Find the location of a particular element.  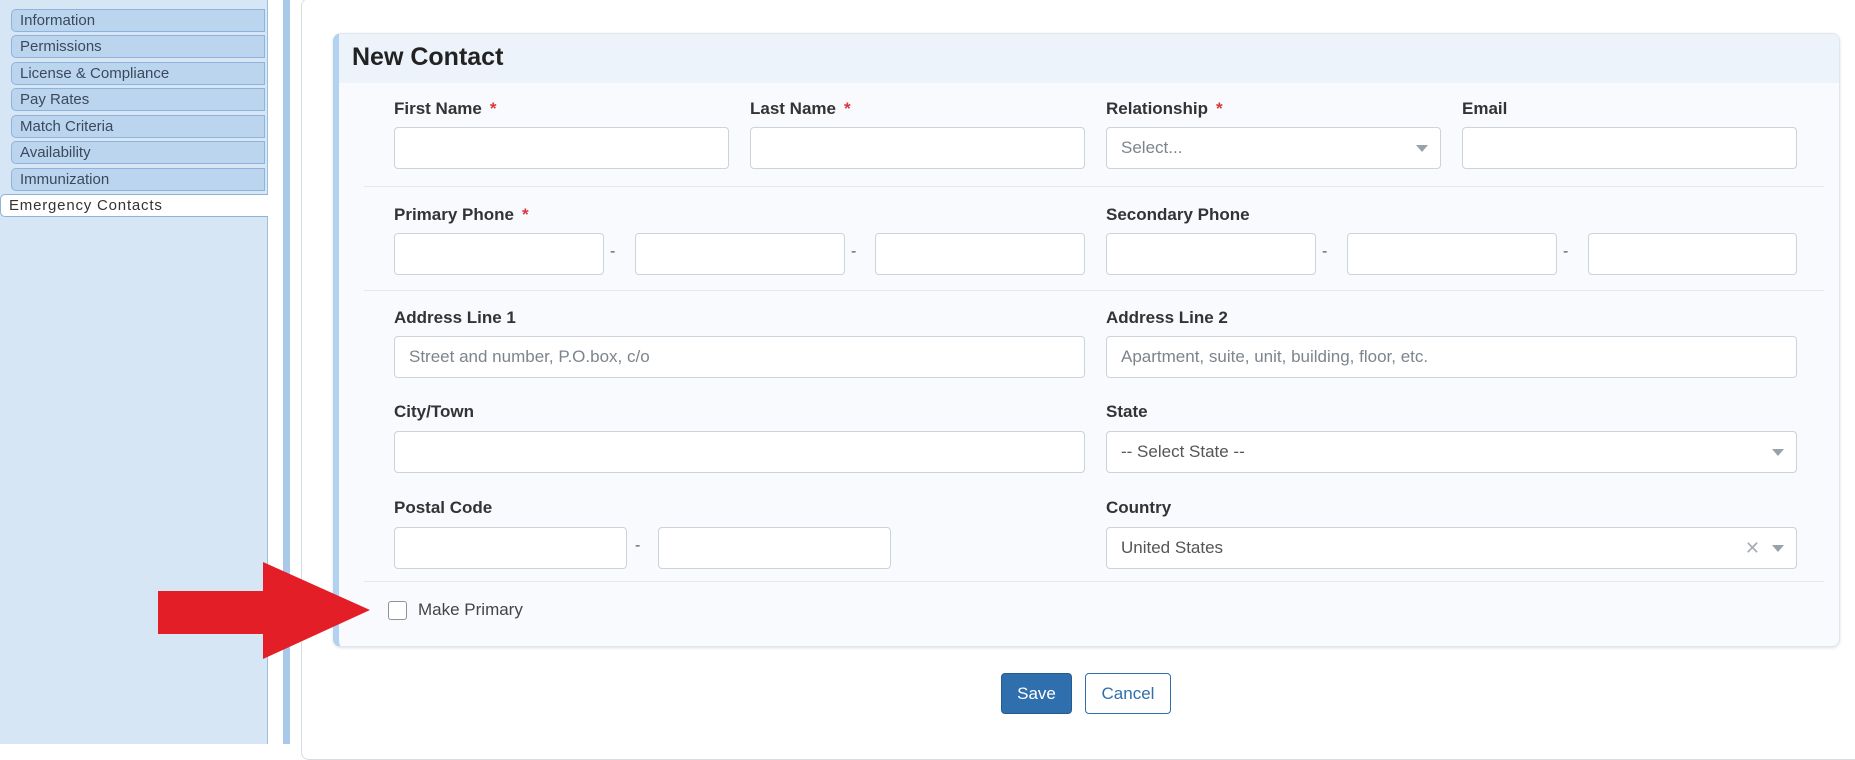

sidebar-item-immunization: Immunization is located at coordinates (138, 179).